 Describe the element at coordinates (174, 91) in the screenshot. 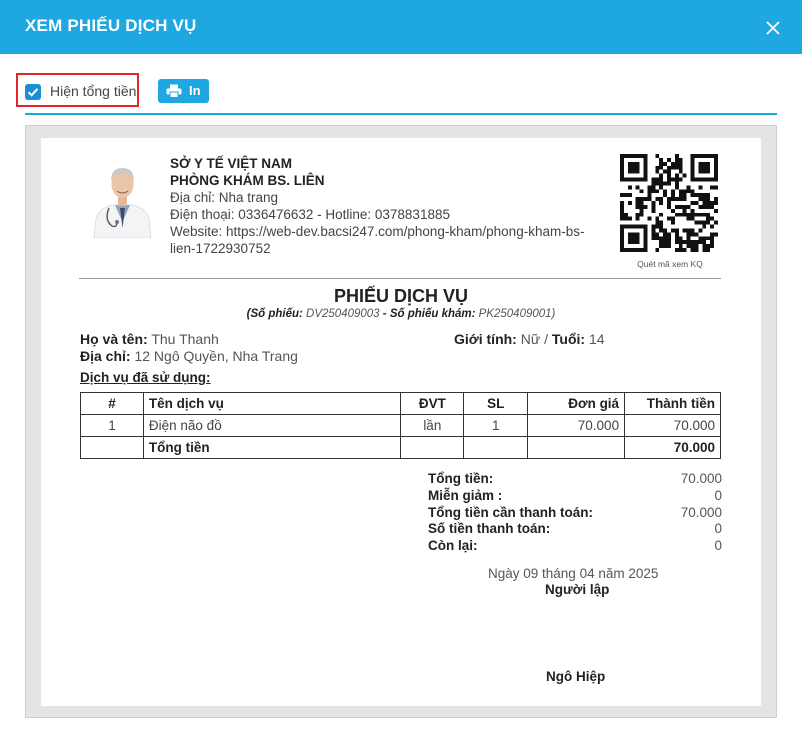

I see `printer-icon` at that location.